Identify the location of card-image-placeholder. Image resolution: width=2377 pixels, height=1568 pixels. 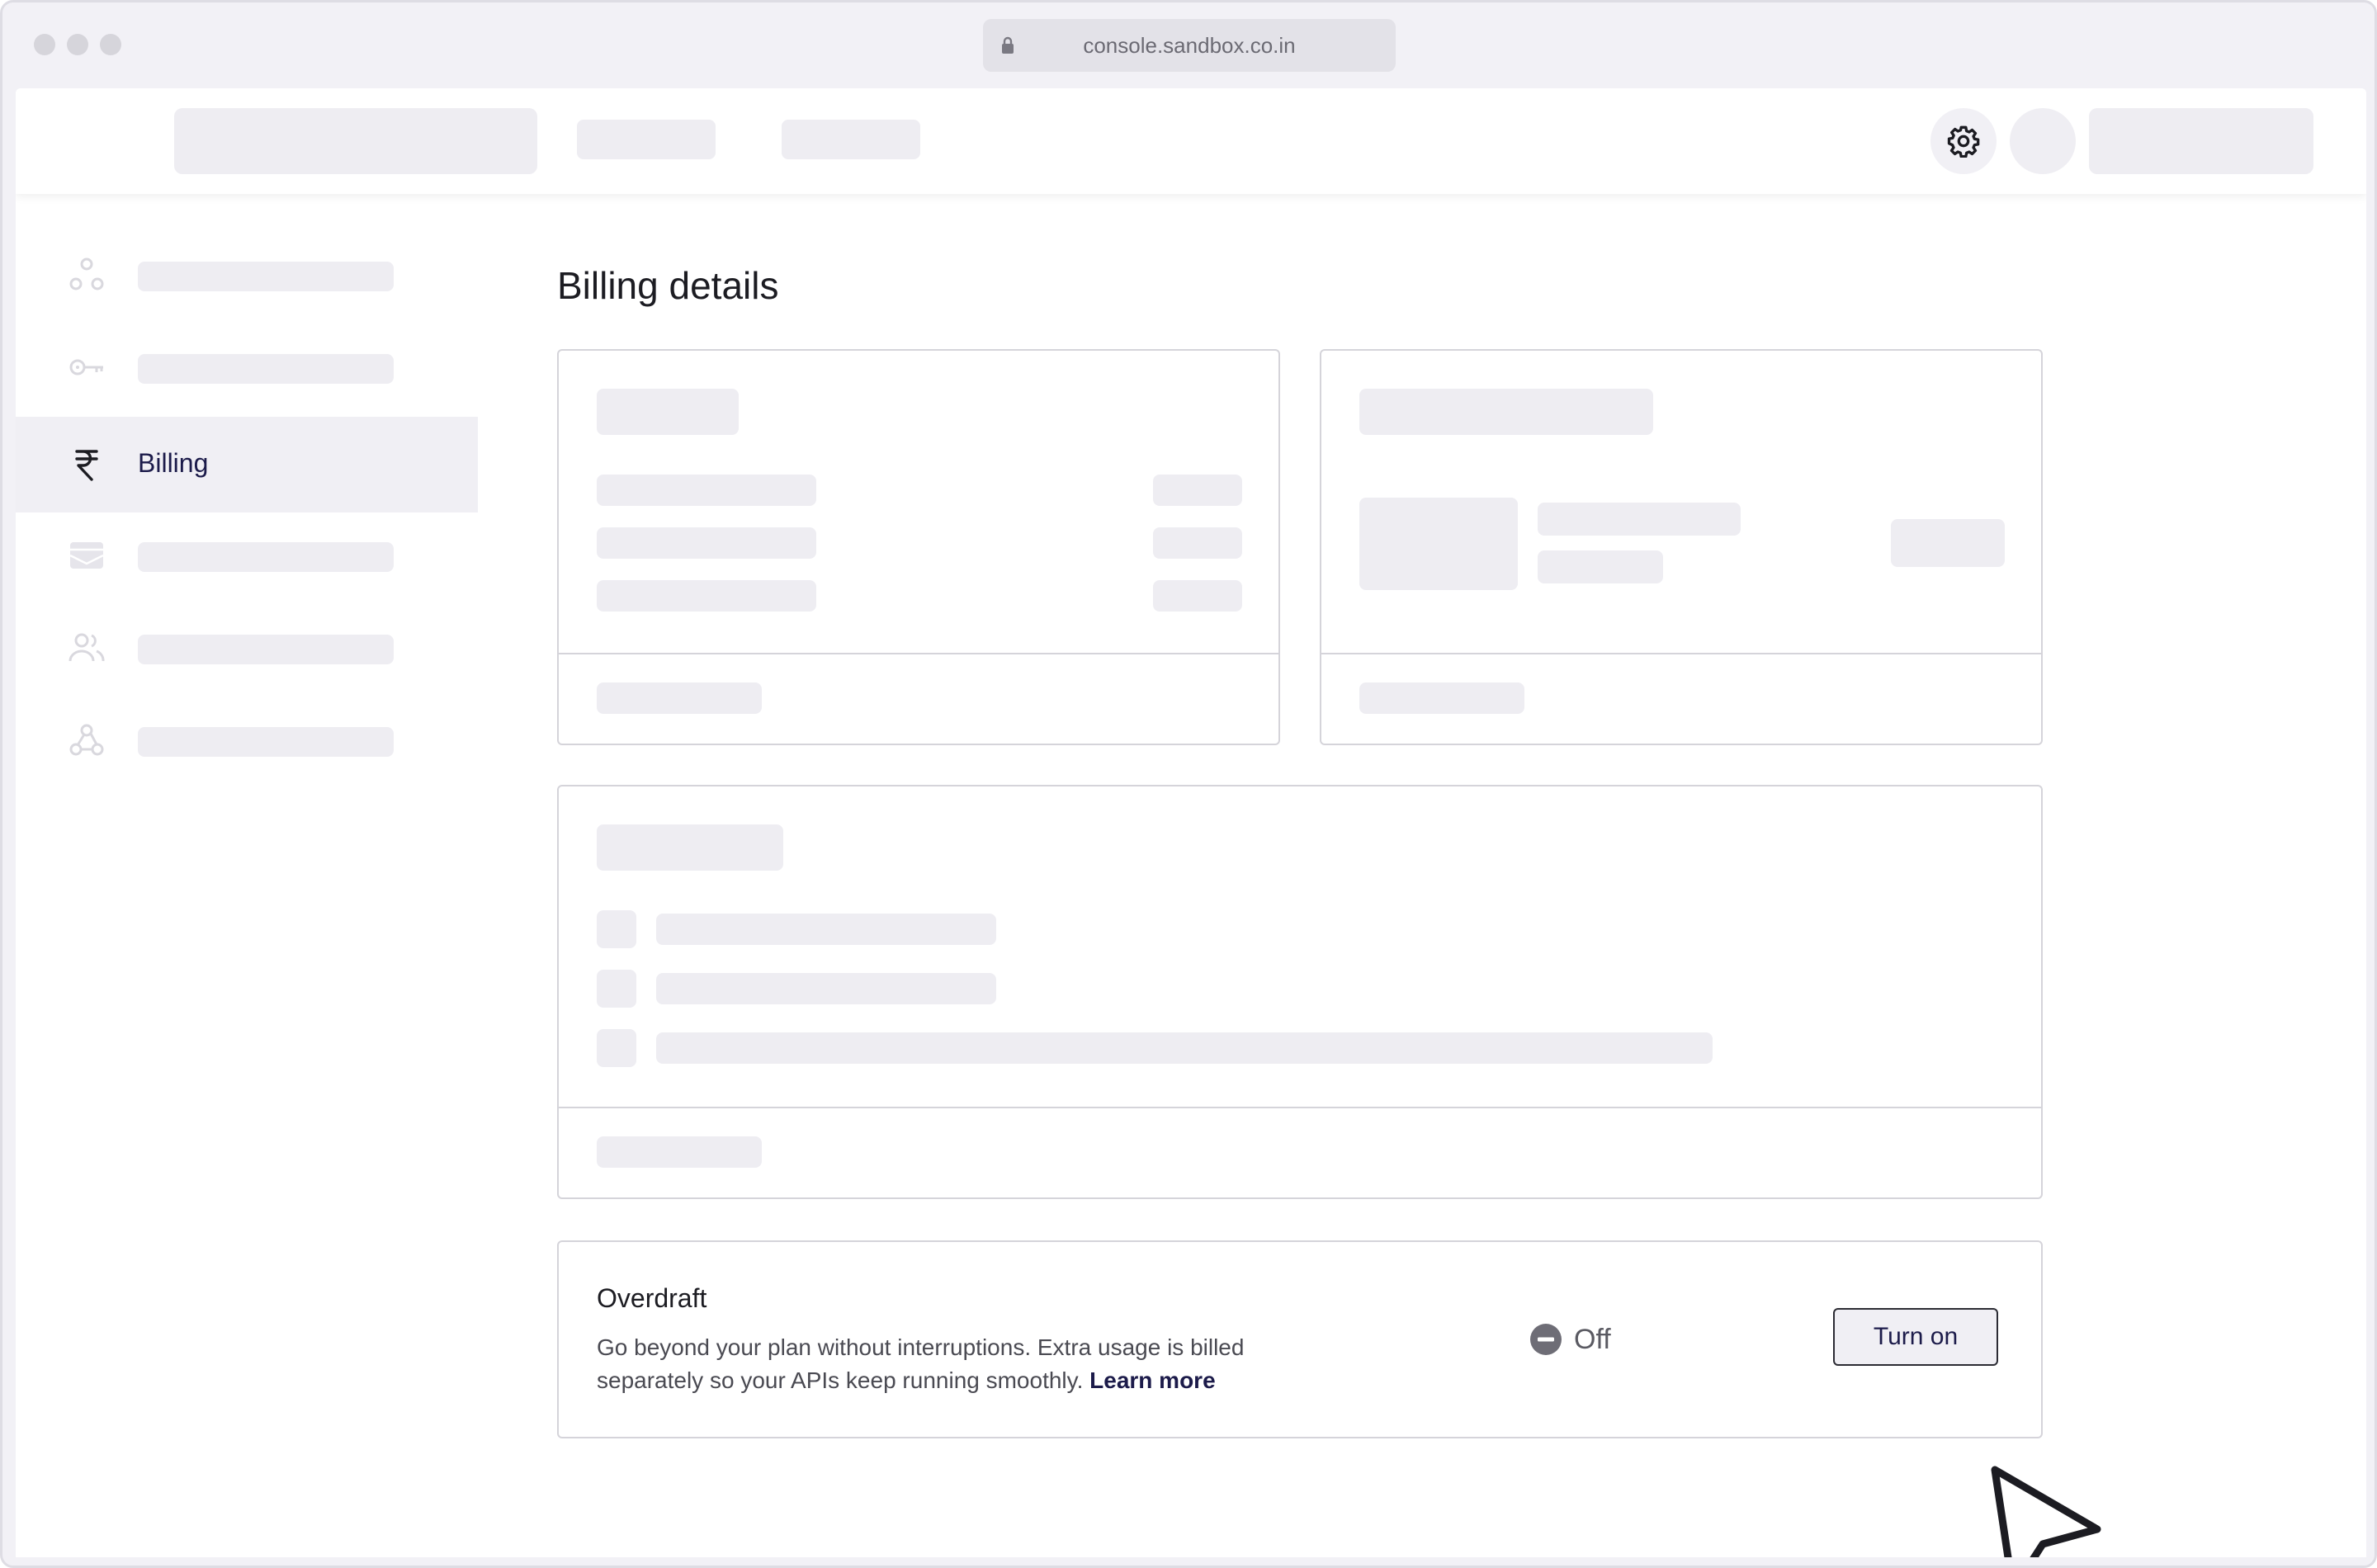
(1438, 544).